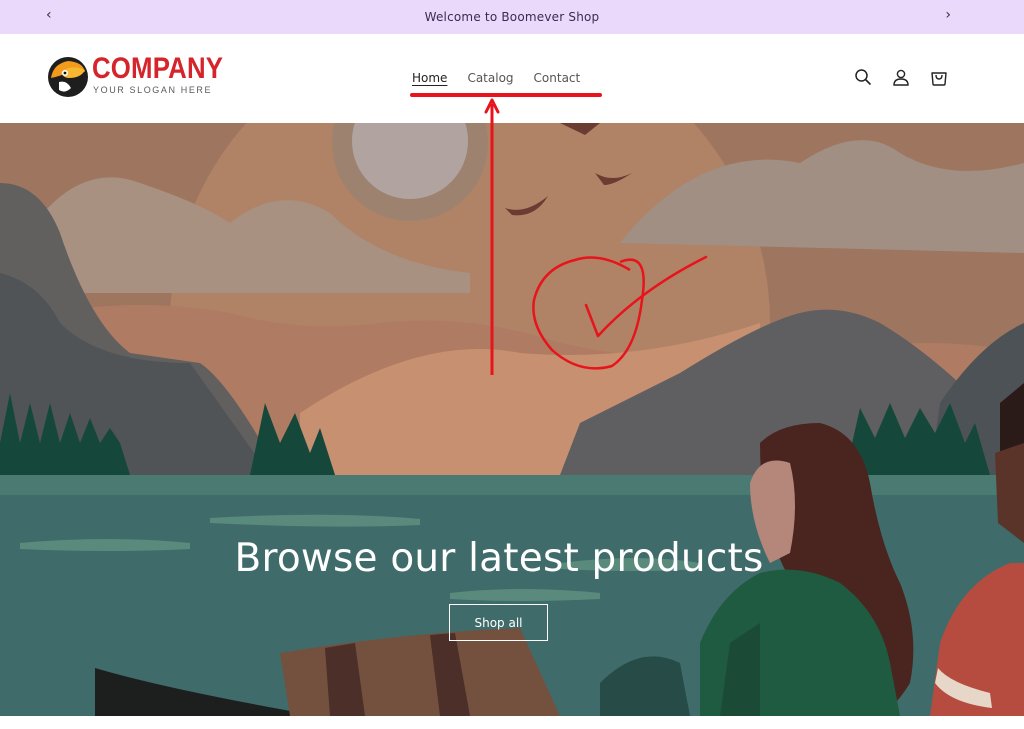 This screenshot has height=729, width=1024. I want to click on chevron-left-icon: ‹, so click(49, 15).